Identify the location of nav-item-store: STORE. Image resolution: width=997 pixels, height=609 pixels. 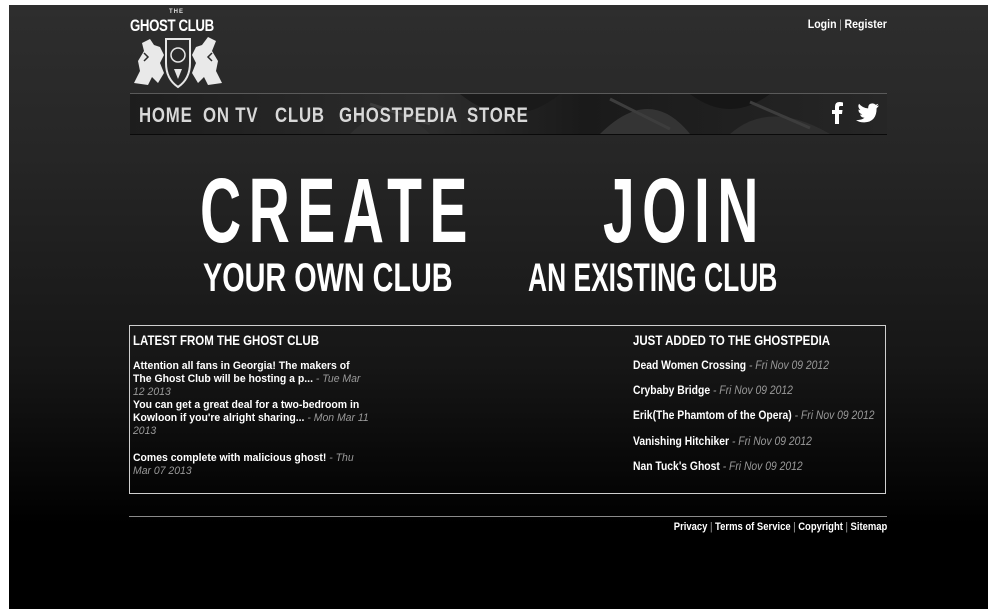
(497, 116).